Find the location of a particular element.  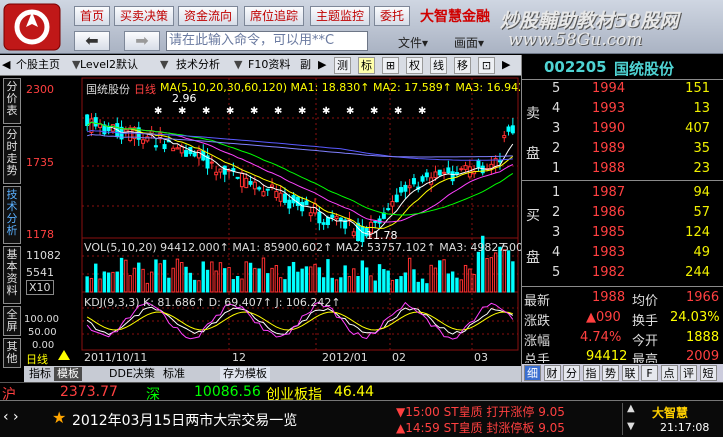

turnover-label: 换手 is located at coordinates (645, 321).